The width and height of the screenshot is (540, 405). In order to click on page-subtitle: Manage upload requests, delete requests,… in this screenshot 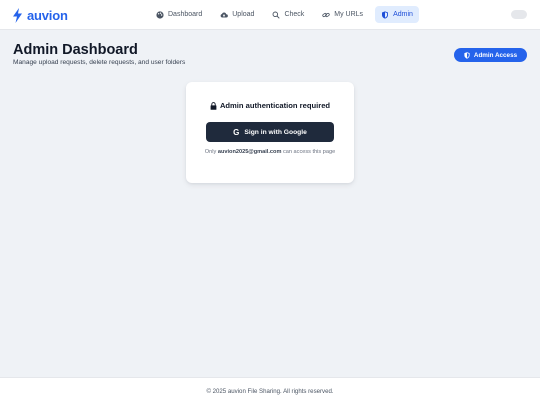, I will do `click(99, 62)`.